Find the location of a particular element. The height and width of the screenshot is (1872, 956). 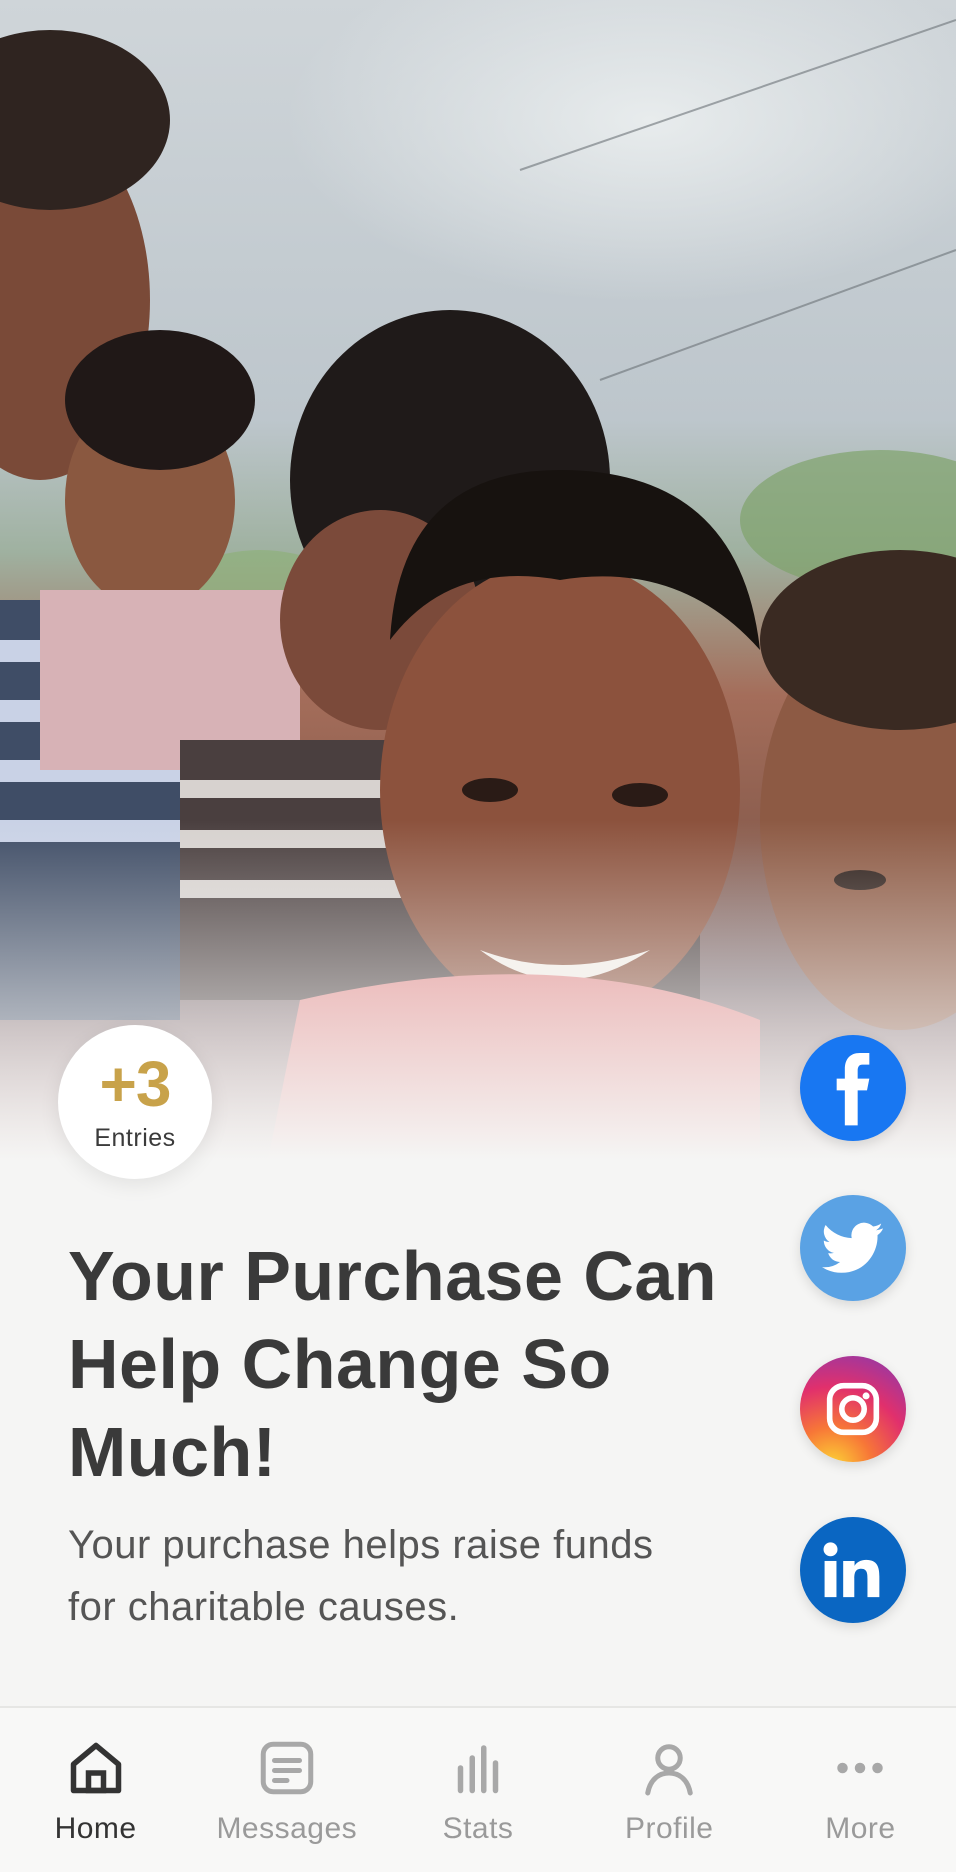

profile-icon is located at coordinates (669, 1768).